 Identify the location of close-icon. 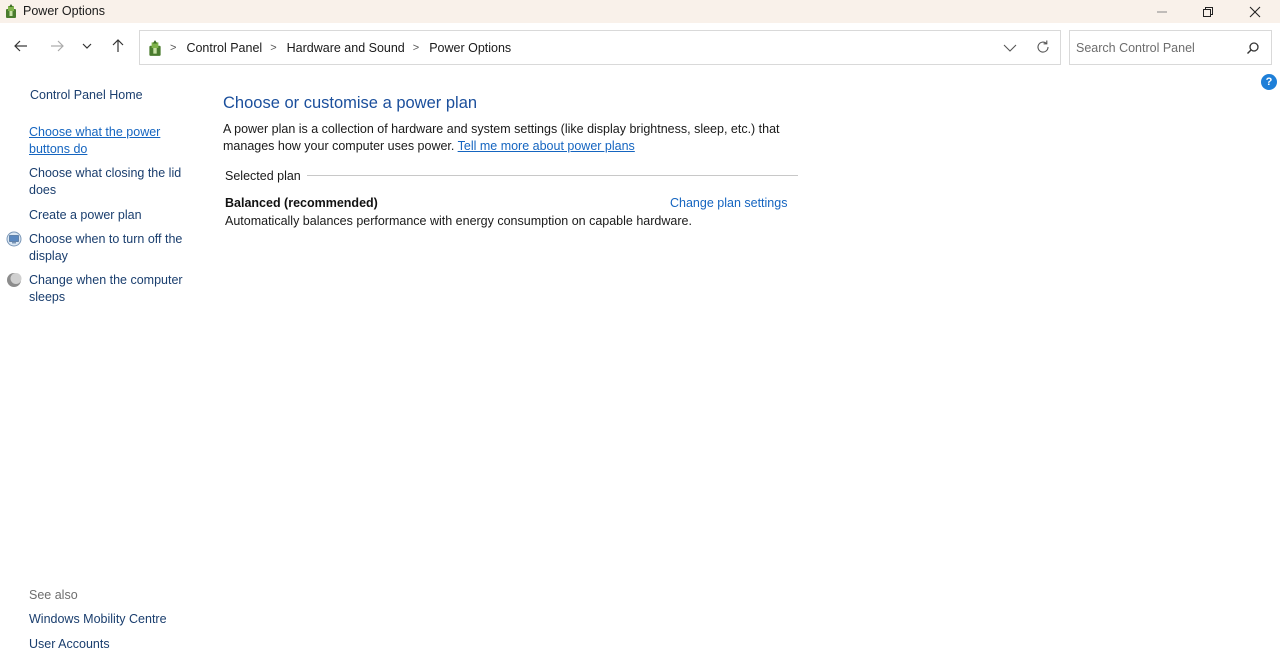
(1255, 11).